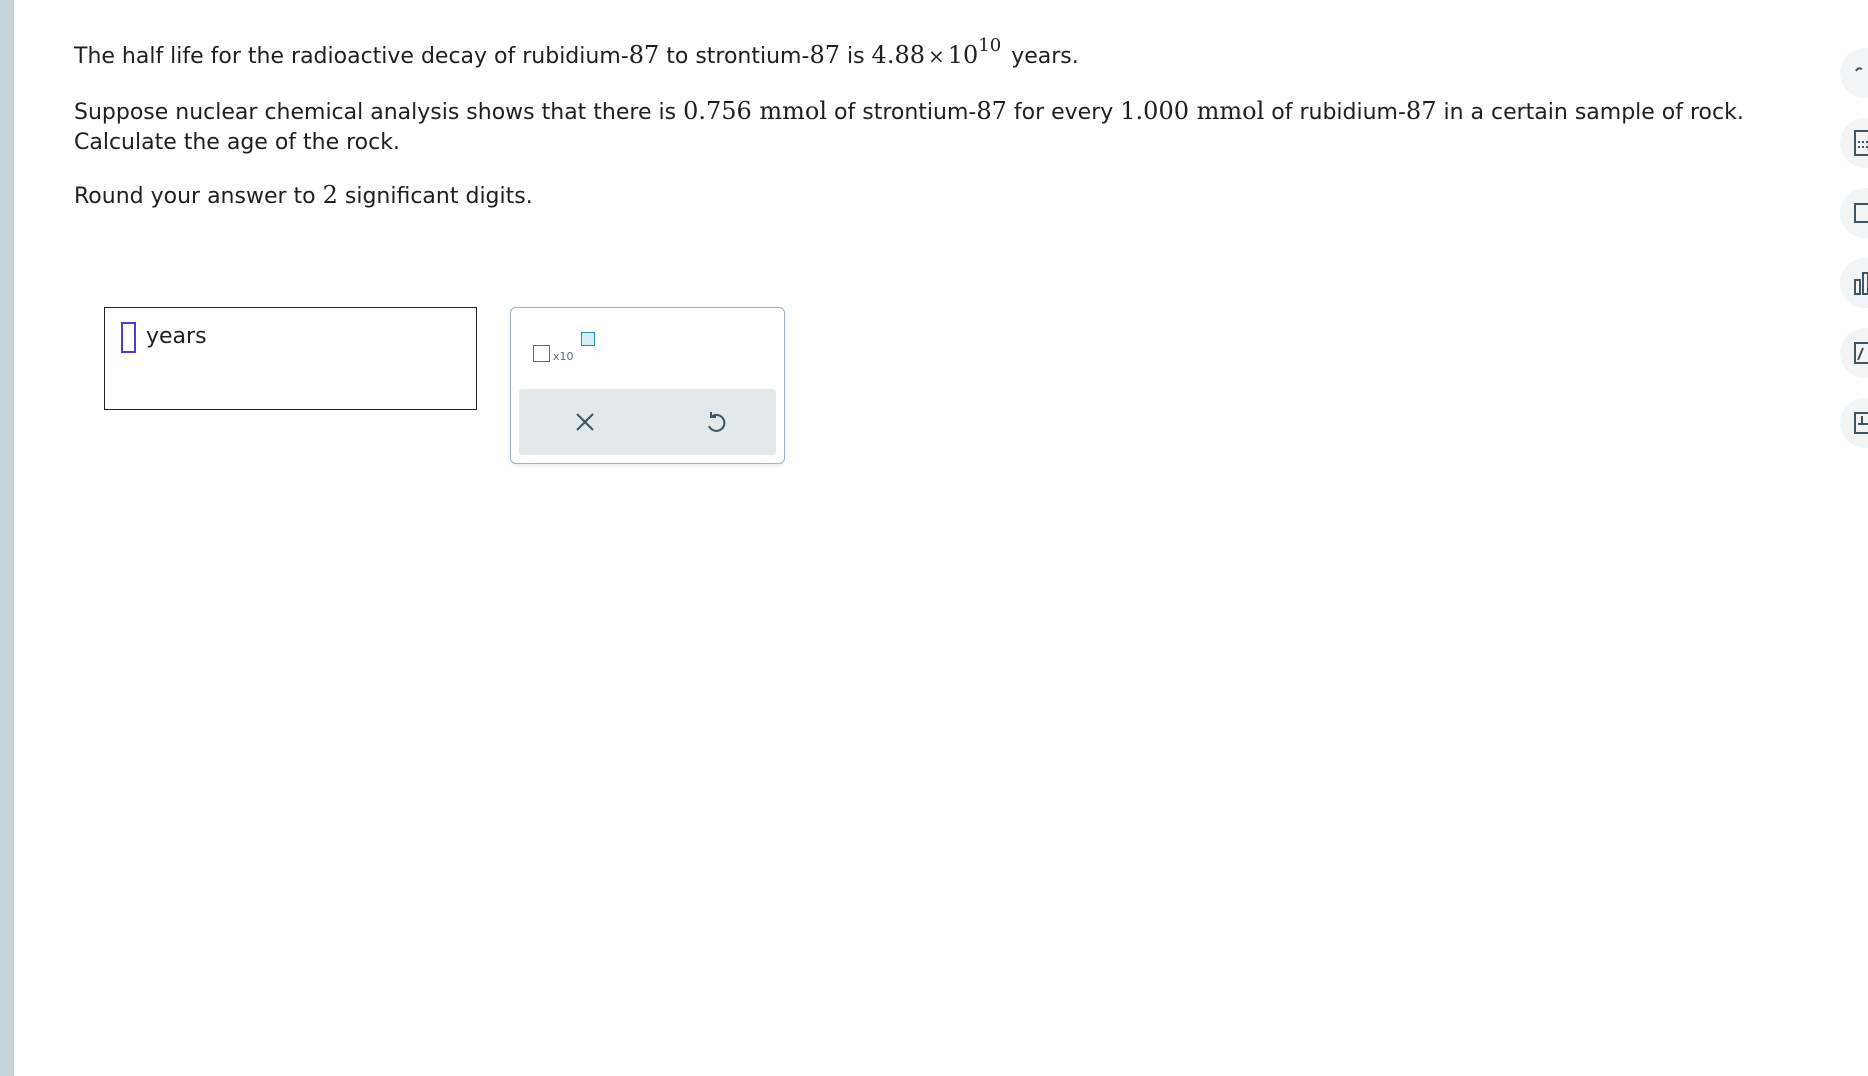 The height and width of the screenshot is (1076, 1868). I want to click on answer-input-slot, so click(128, 337).